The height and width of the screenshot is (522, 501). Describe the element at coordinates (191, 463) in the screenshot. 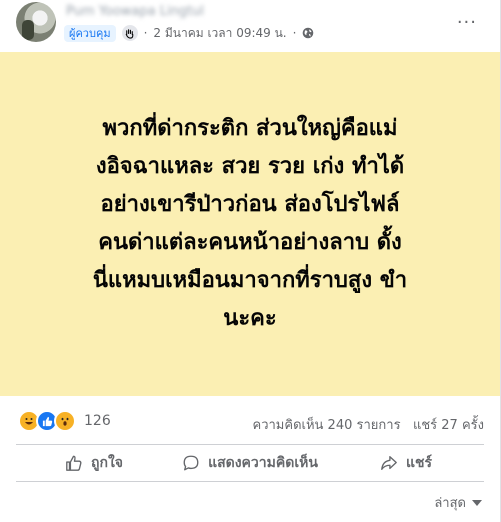

I see `comment-bubble-icon` at that location.